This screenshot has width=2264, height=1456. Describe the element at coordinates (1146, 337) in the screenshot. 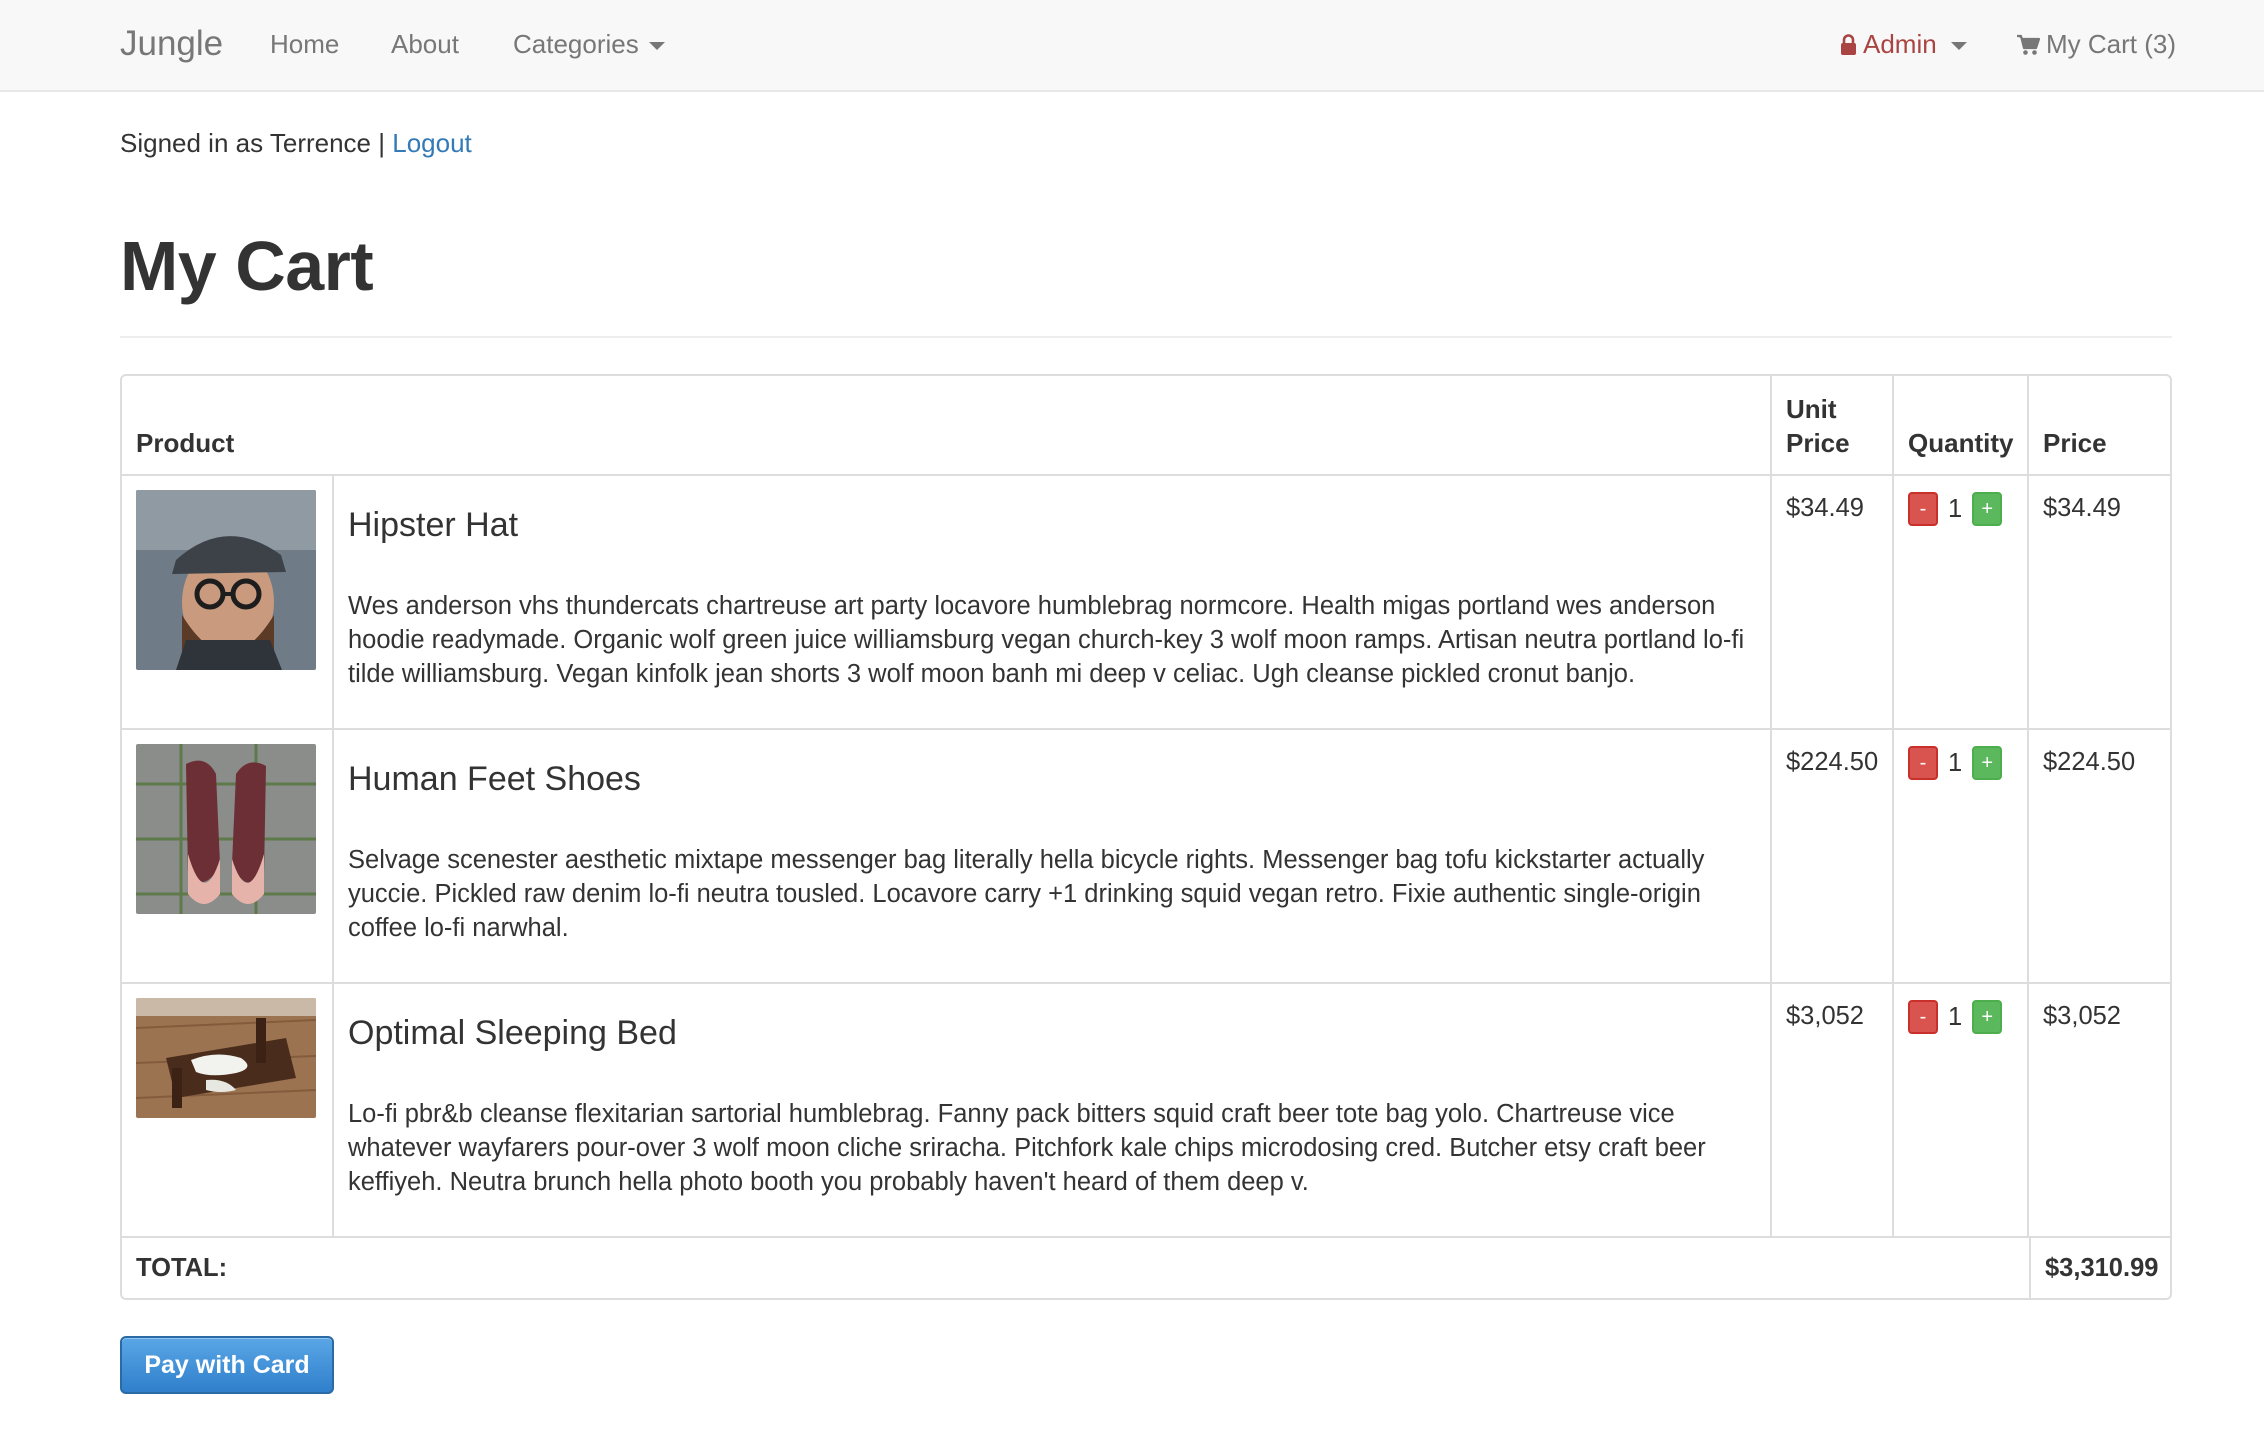

I see `divider` at that location.